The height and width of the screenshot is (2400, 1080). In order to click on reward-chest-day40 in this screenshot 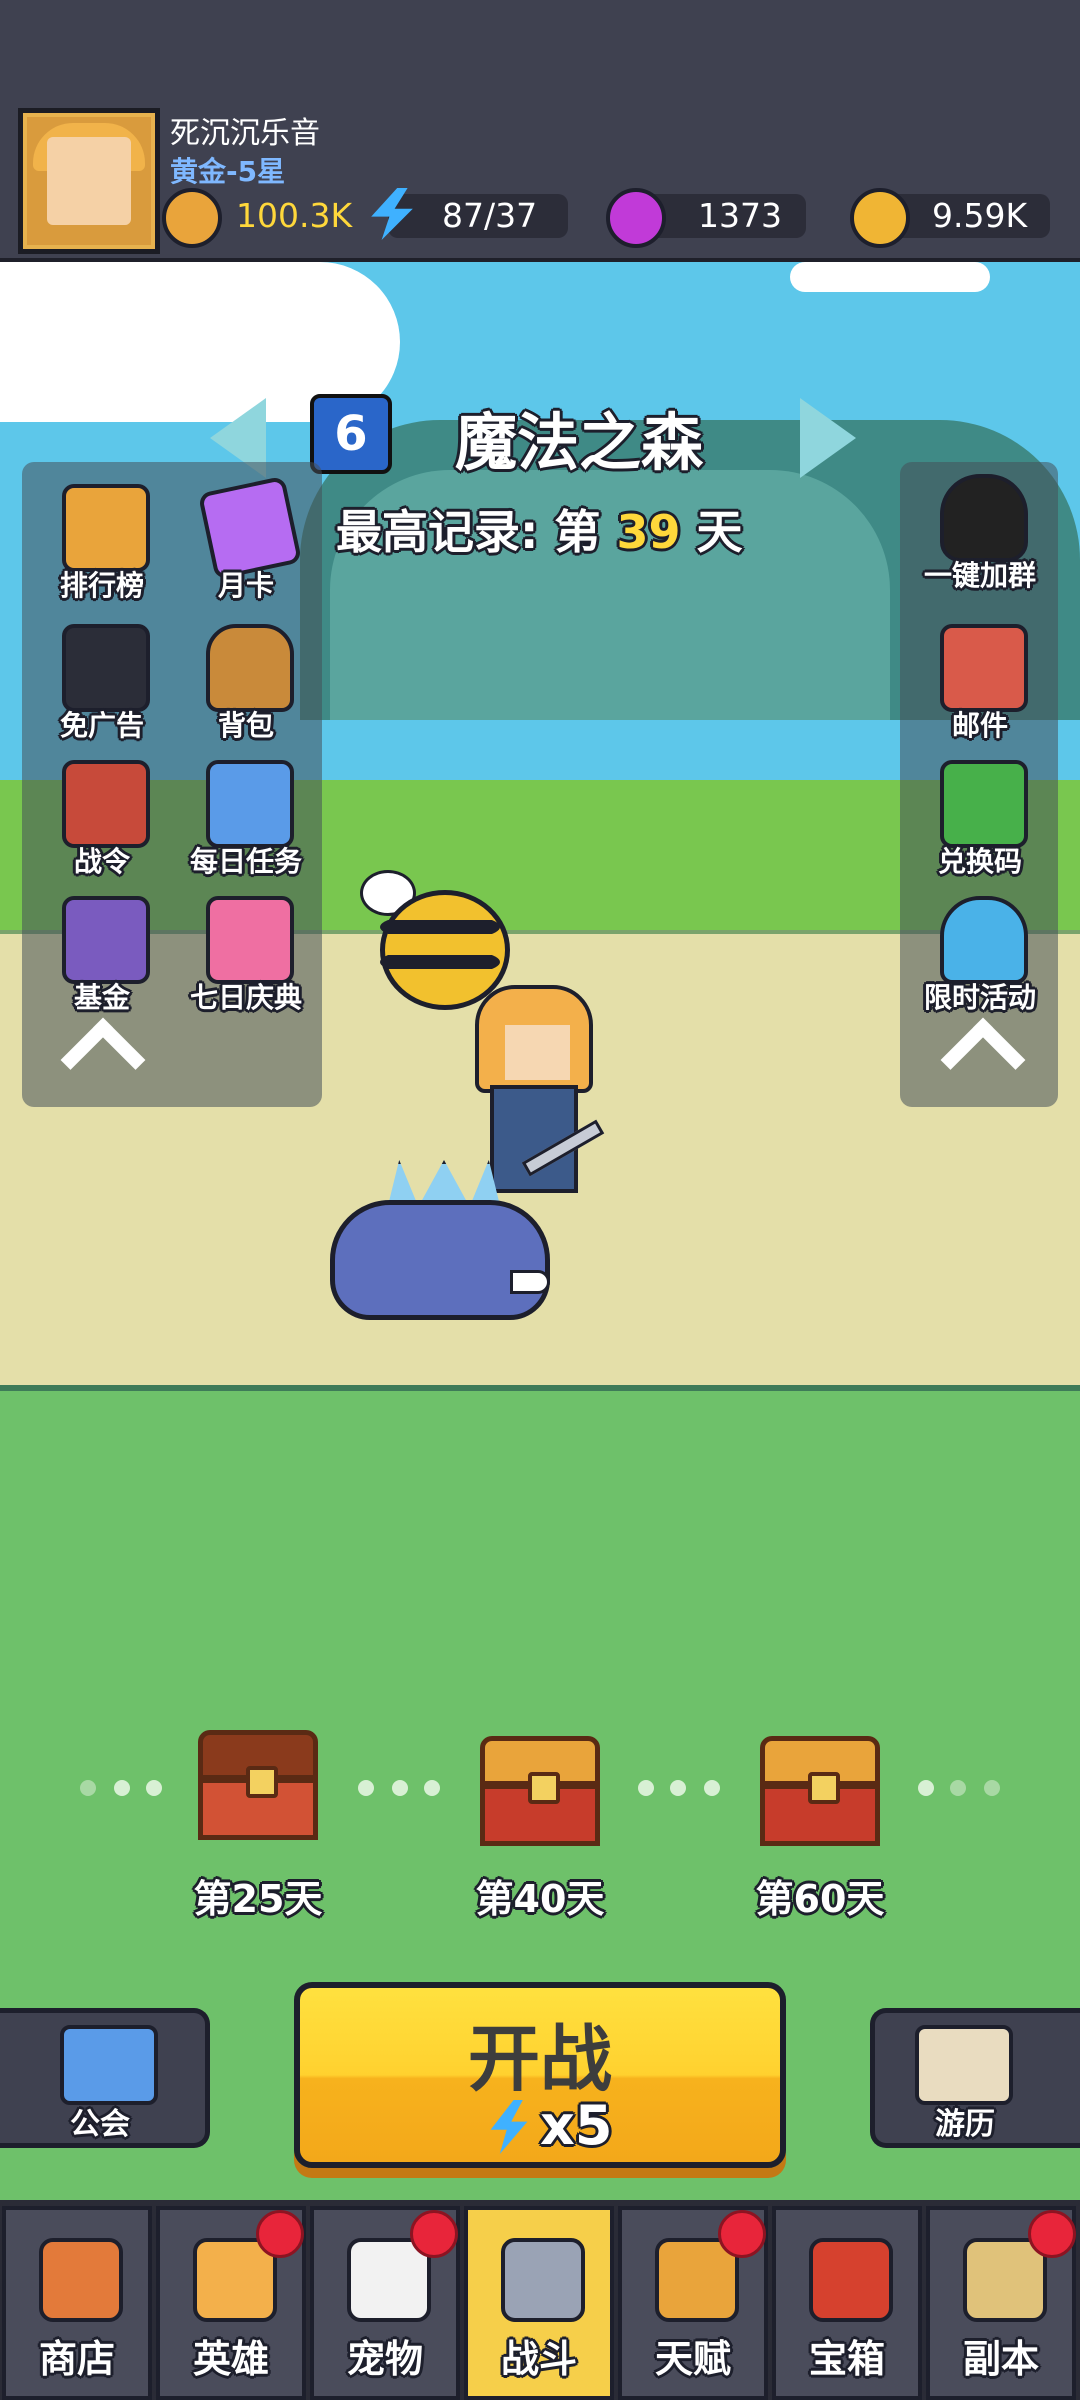, I will do `click(540, 1791)`.